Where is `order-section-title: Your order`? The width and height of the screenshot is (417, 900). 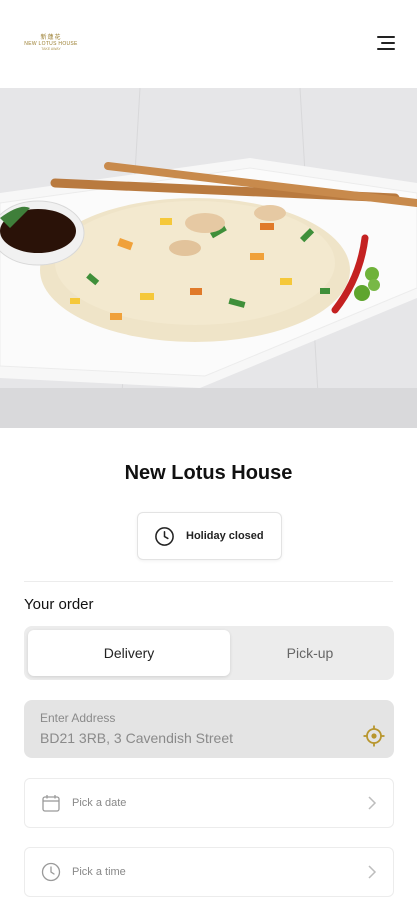
order-section-title: Your order is located at coordinates (59, 604).